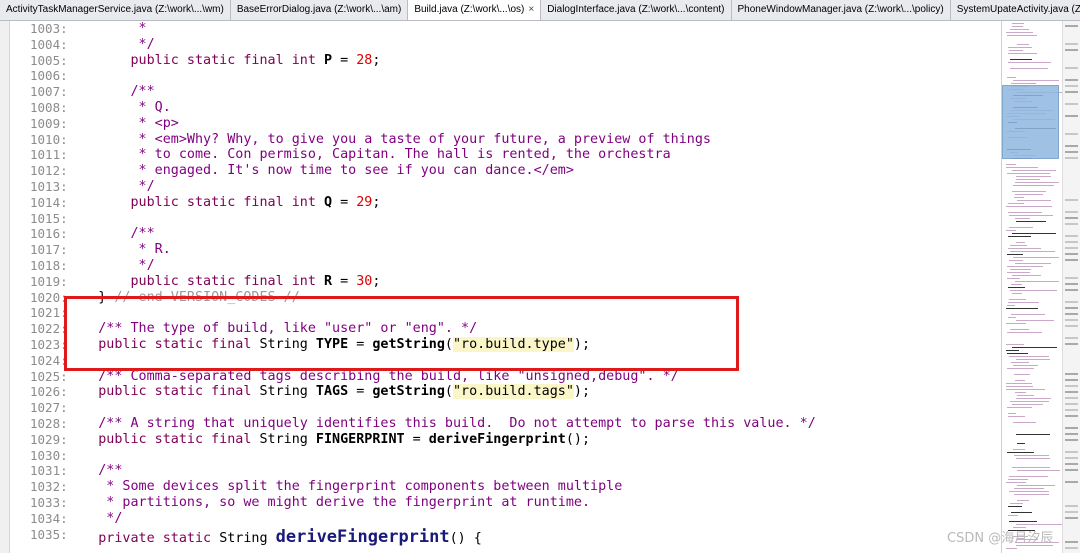 The width and height of the screenshot is (1080, 553). I want to click on line-number: 1008:, so click(49, 107).